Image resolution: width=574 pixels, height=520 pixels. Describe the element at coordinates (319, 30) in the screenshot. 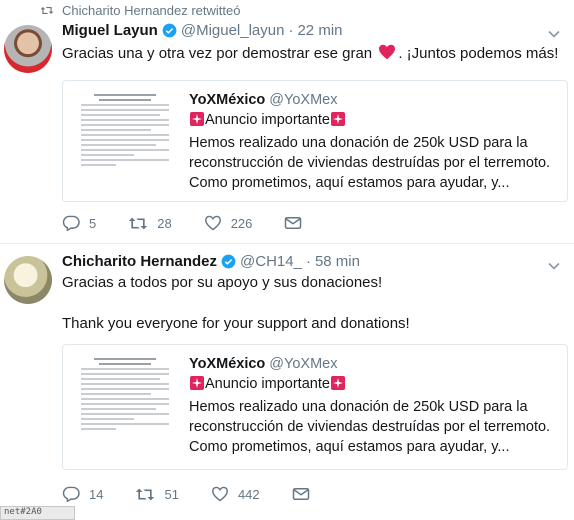

I see `timestamp: 22 min` at that location.